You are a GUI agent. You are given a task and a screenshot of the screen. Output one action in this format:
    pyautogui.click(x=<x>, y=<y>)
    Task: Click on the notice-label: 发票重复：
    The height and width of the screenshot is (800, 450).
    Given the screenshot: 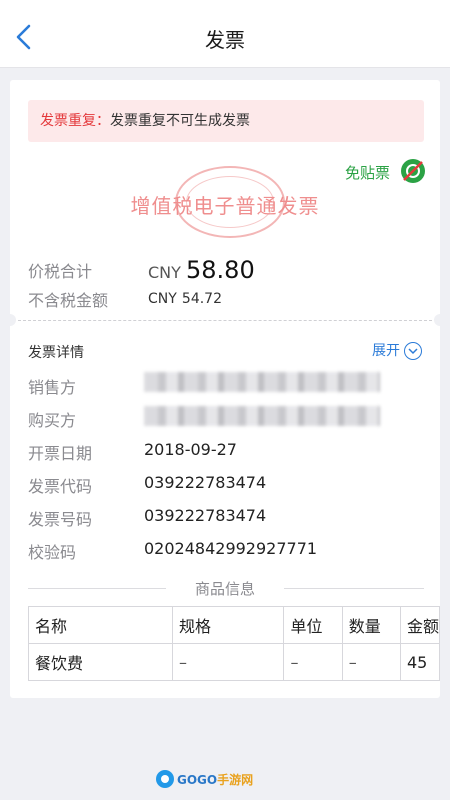 What is the action you would take?
    pyautogui.click(x=75, y=121)
    